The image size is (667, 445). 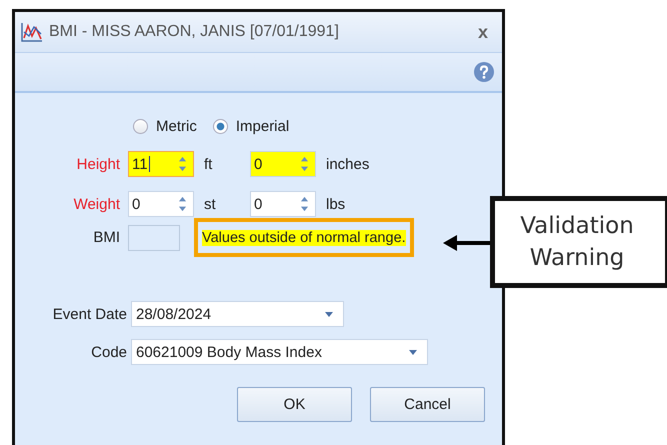 What do you see at coordinates (467, 243) in the screenshot?
I see `arrow-icon` at bounding box center [467, 243].